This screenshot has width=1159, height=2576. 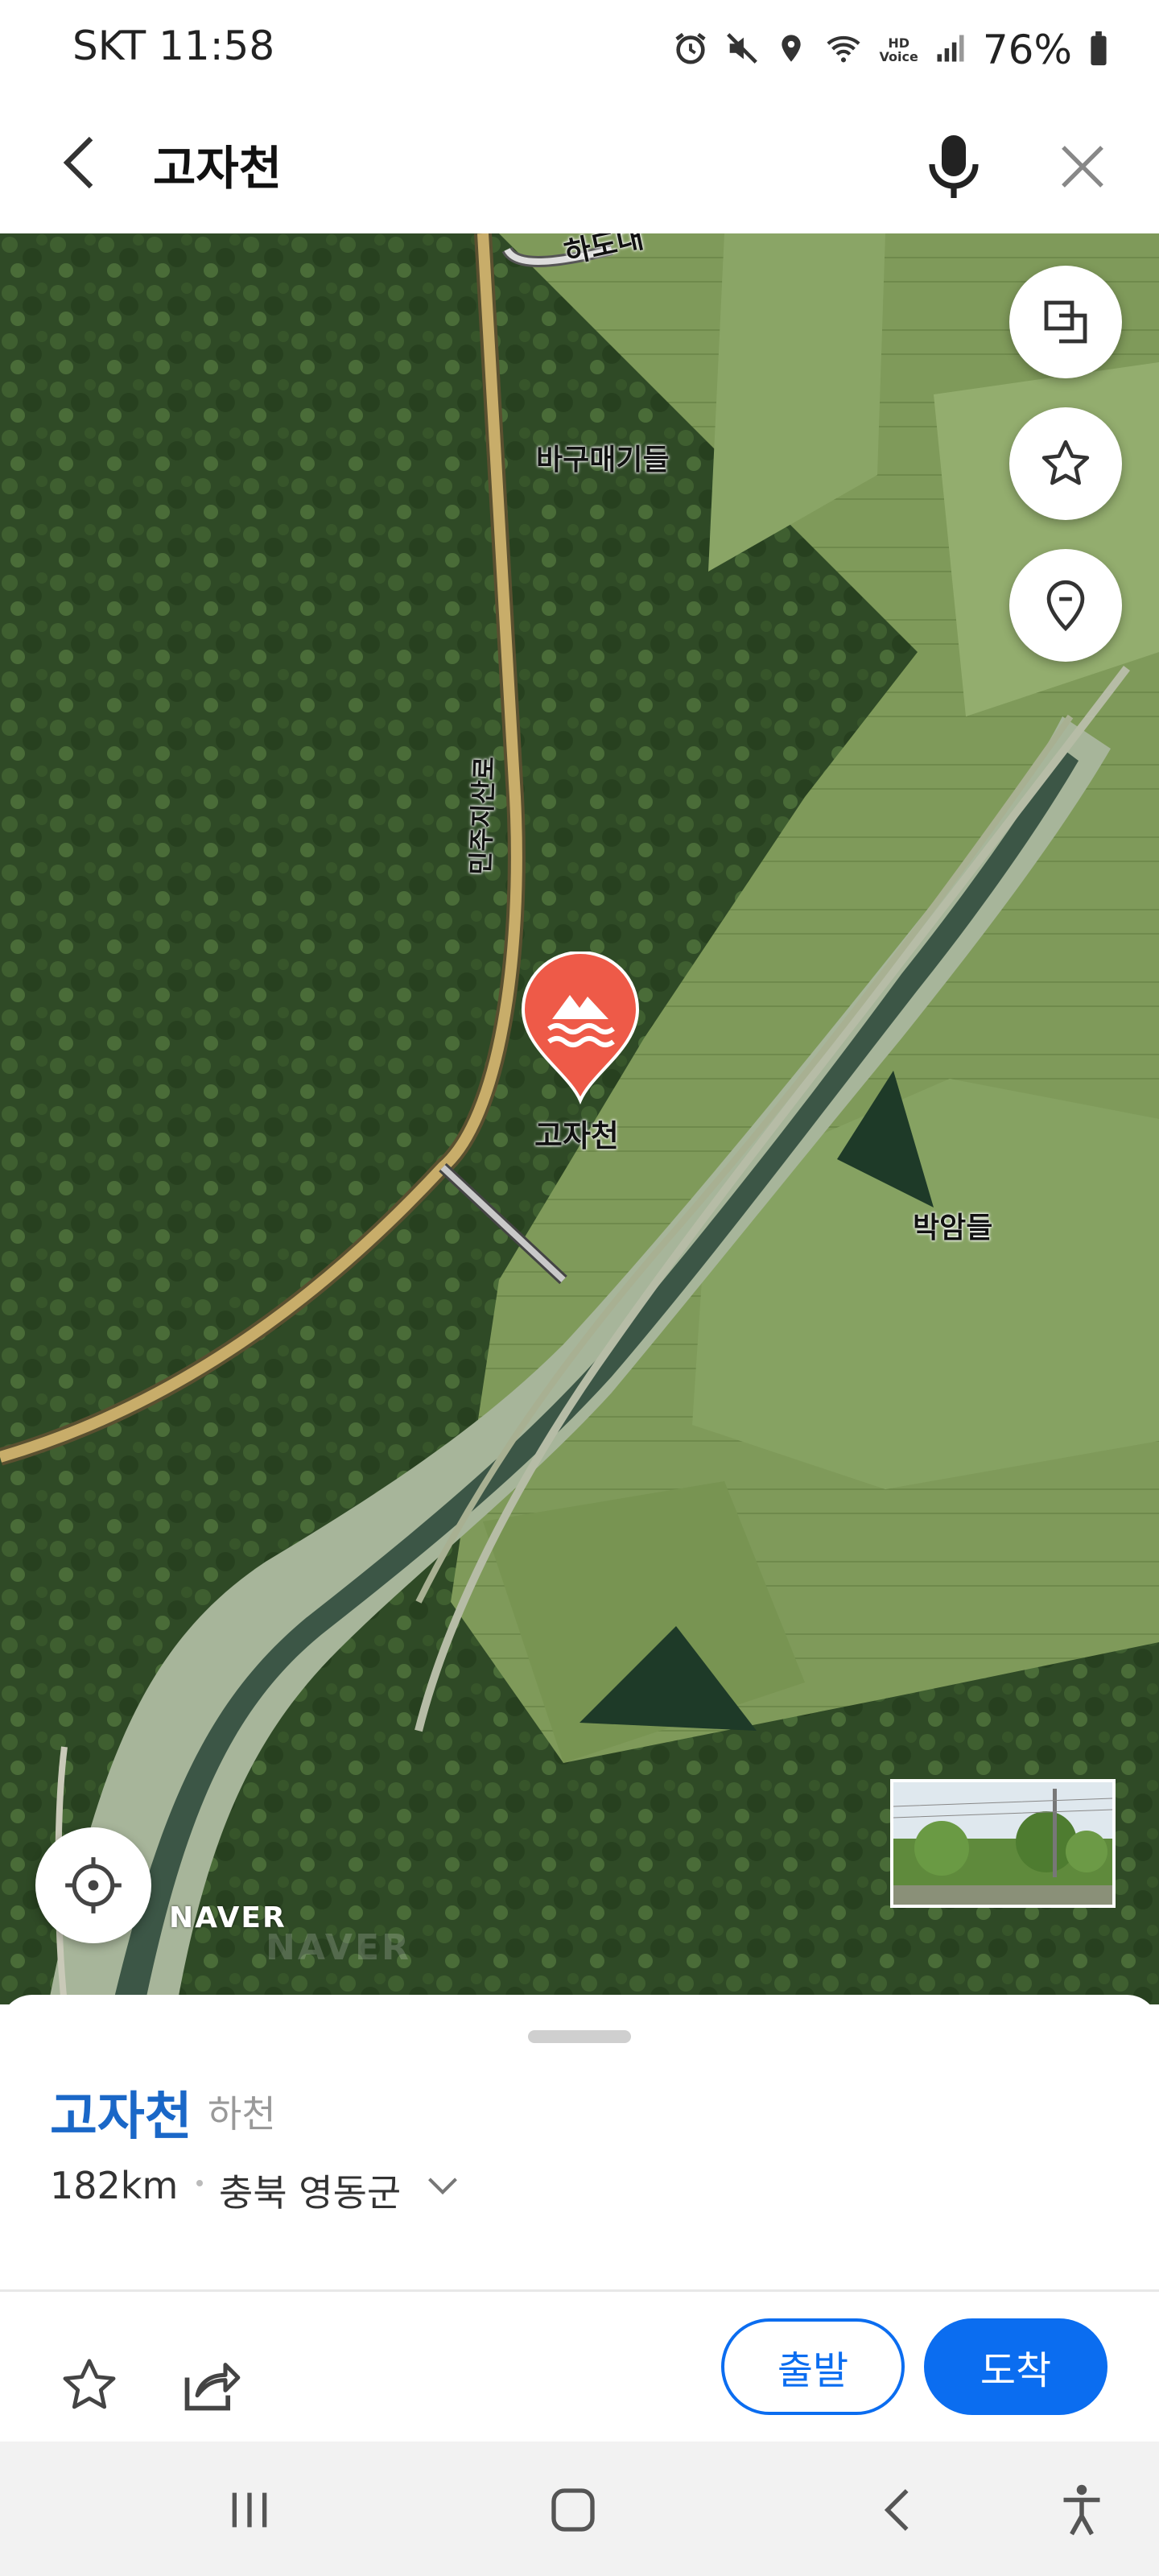 I want to click on place-marker, so click(x=580, y=1032).